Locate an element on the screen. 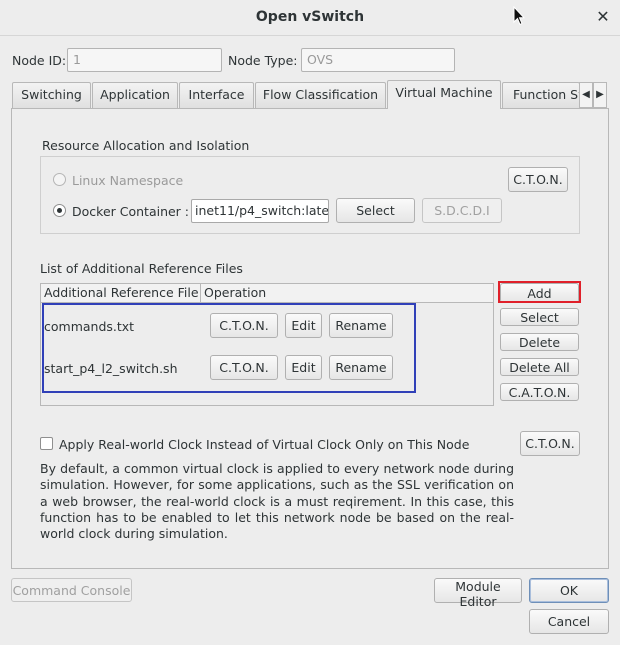  real-world-clock-checkbox is located at coordinates (46, 443).